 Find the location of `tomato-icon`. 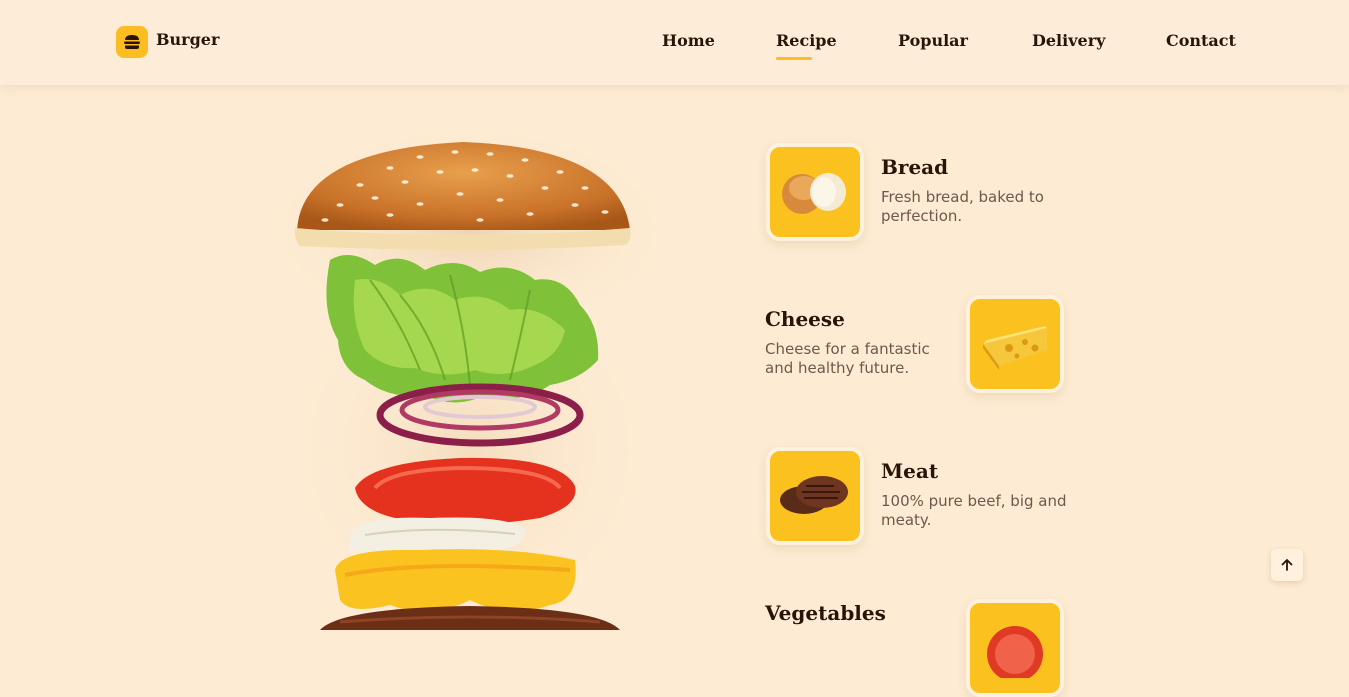

tomato-icon is located at coordinates (1015, 648).